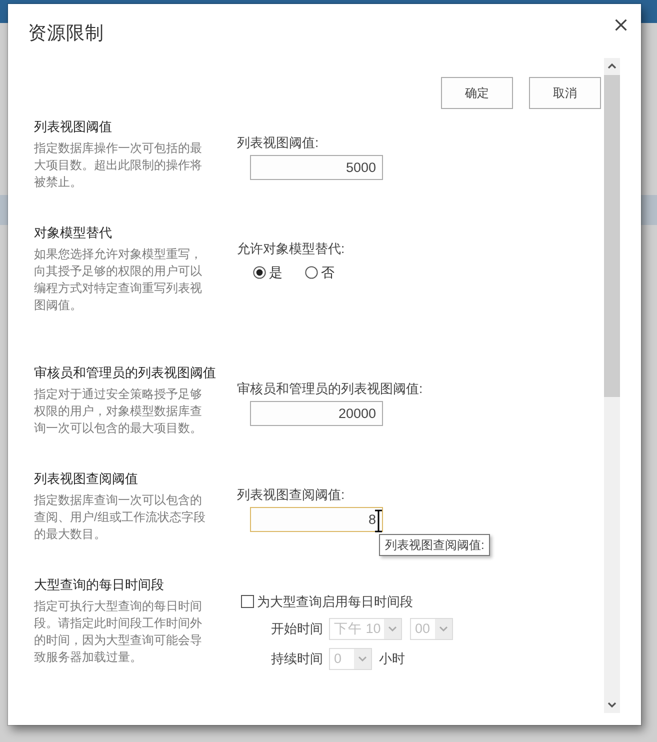  Describe the element at coordinates (118, 632) in the screenshot. I see `section-description: 指定可执行大型查询的每日时间段。请指定此时间段工作时间外的时间，因为大型查询可能会导致服务器加载过量。` at that location.